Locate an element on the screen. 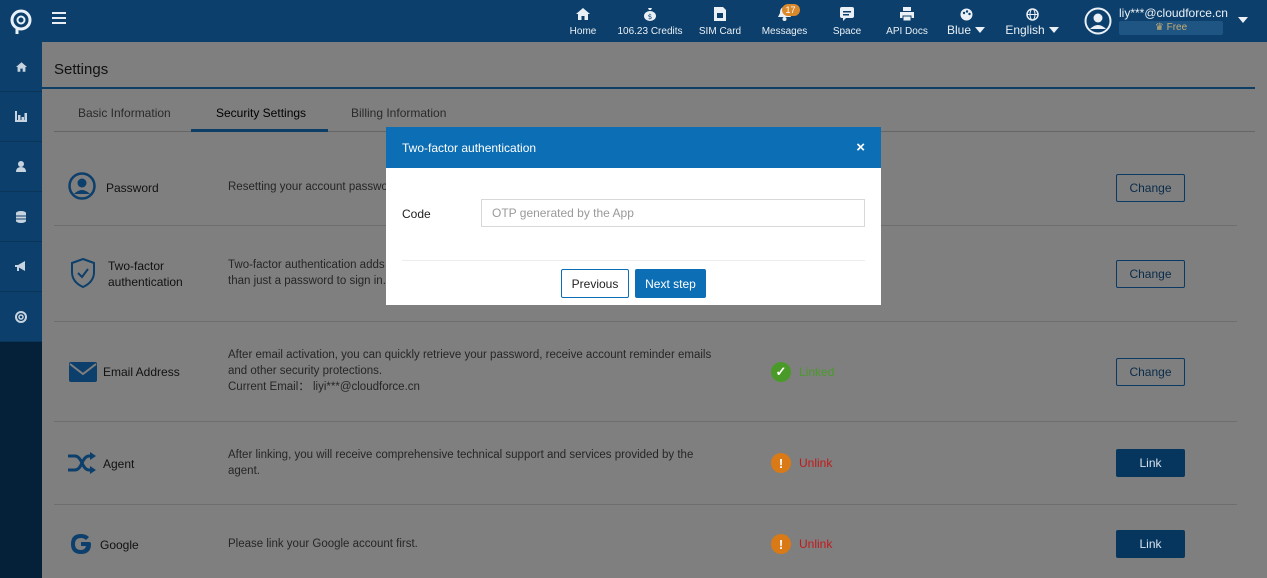 This screenshot has width=1267, height=578. link-agent-button: Link is located at coordinates (1150, 463).